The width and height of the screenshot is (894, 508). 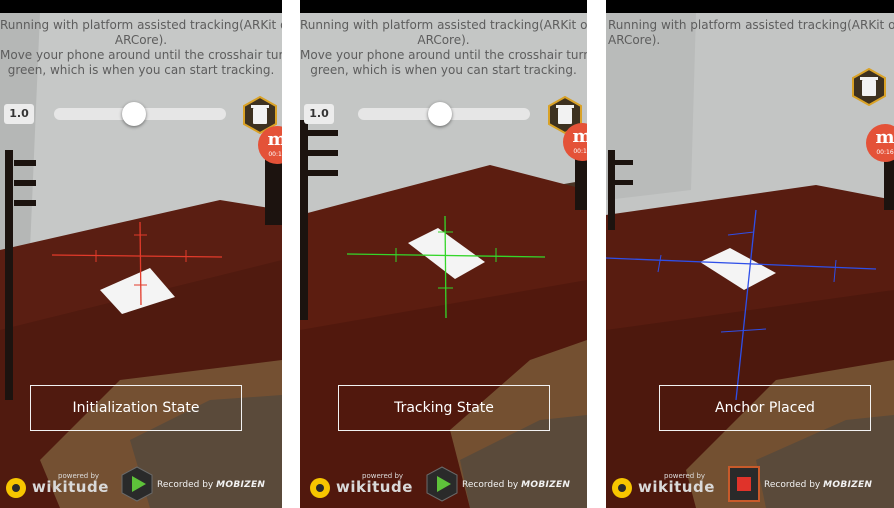 I want to click on record-button: m 00:13, so click(x=270, y=145).